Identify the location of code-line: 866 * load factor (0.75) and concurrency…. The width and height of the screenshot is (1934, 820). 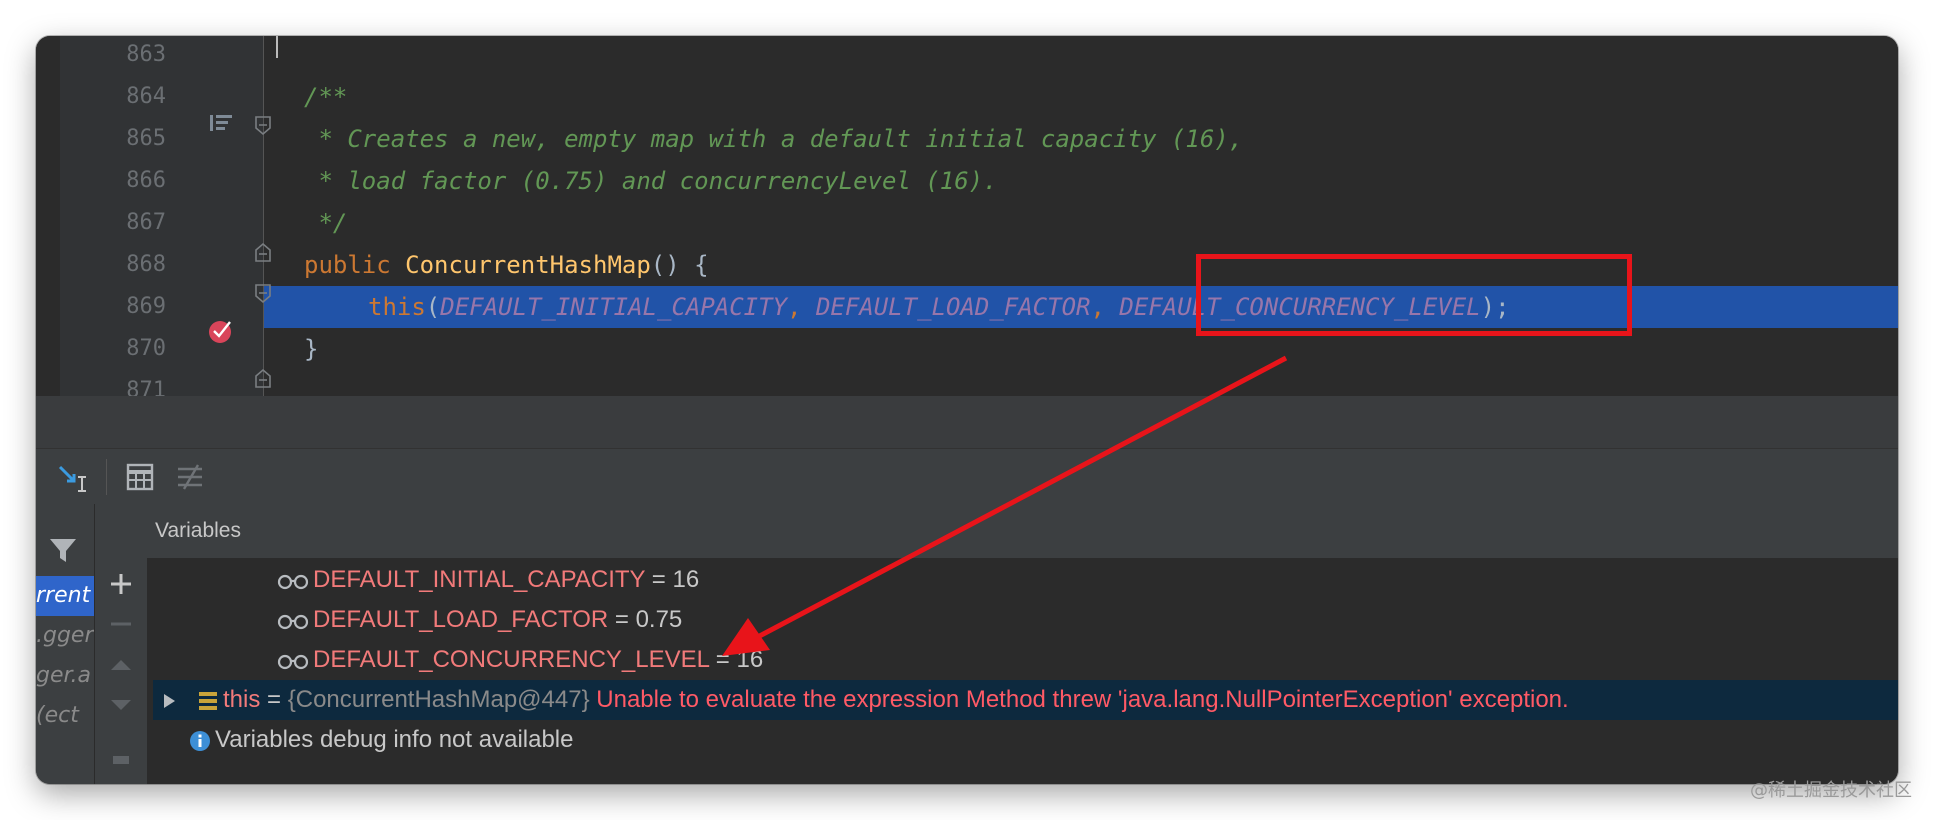
(967, 181).